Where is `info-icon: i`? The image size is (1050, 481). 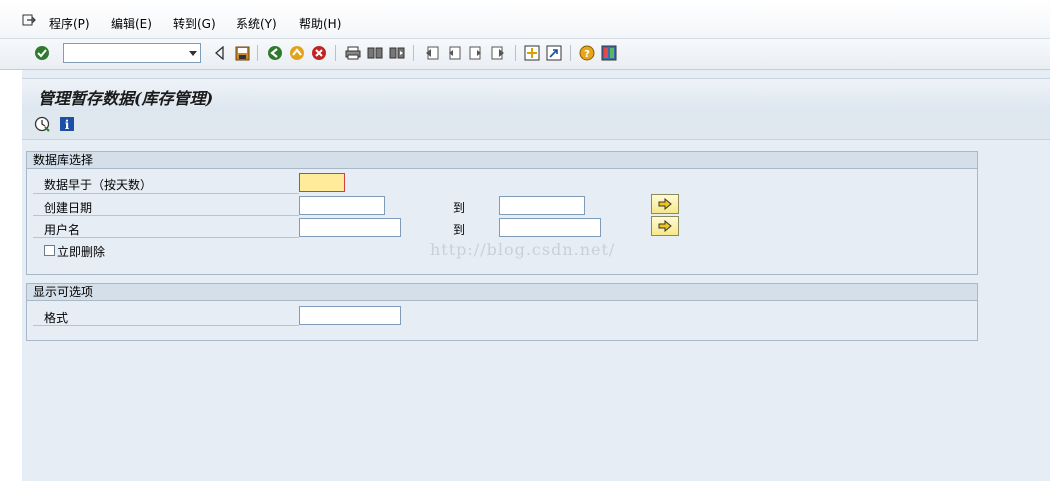
info-icon: i is located at coordinates (67, 124).